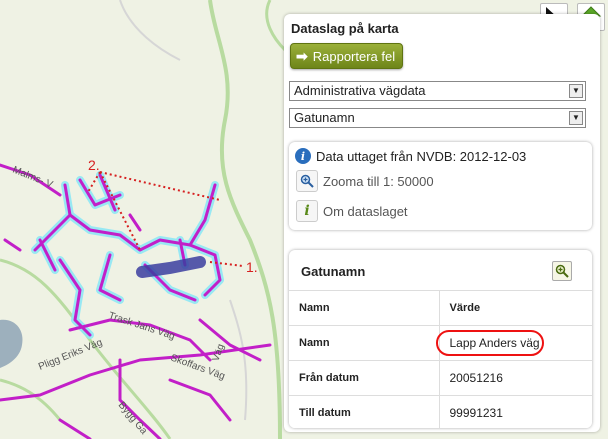 The height and width of the screenshot is (439, 608). What do you see at coordinates (364, 411) in the screenshot?
I see `row-key: Till datum` at bounding box center [364, 411].